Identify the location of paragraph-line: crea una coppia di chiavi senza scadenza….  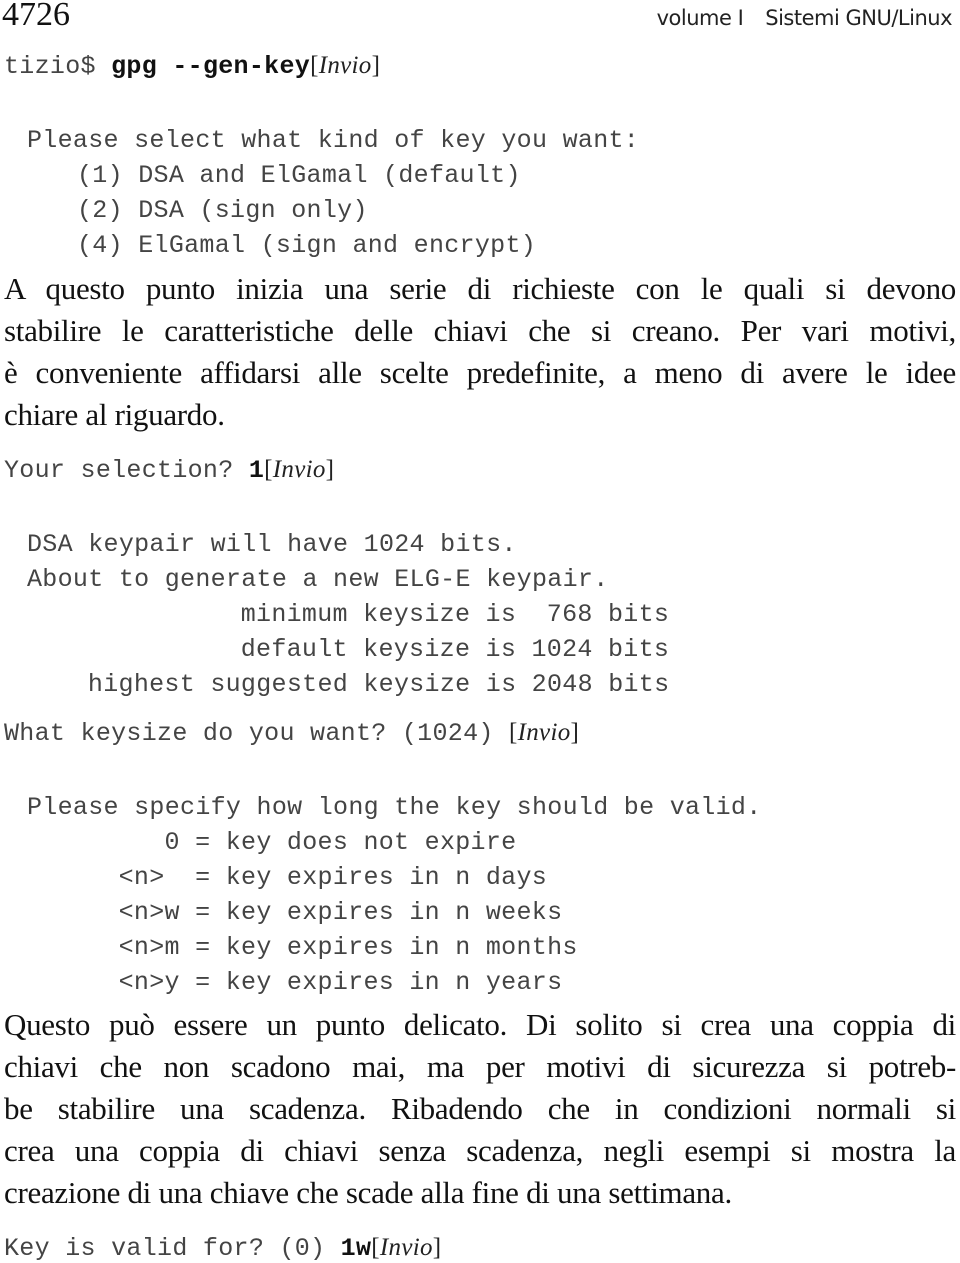
(480, 1150).